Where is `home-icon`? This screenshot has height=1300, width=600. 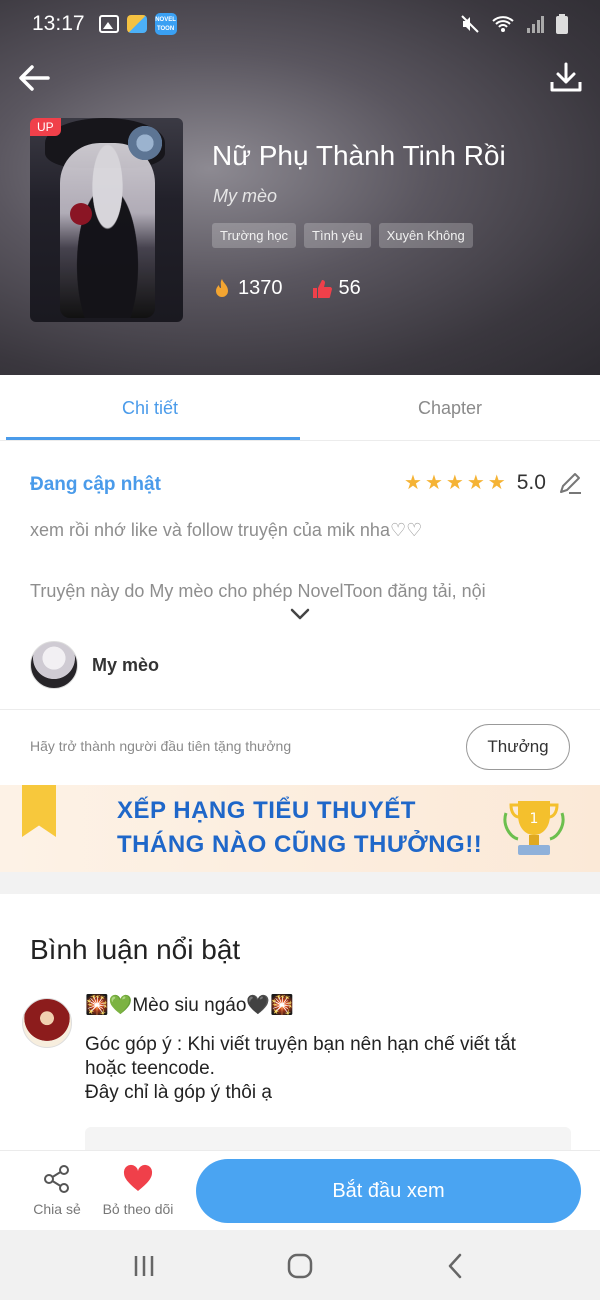
home-icon is located at coordinates (300, 1266).